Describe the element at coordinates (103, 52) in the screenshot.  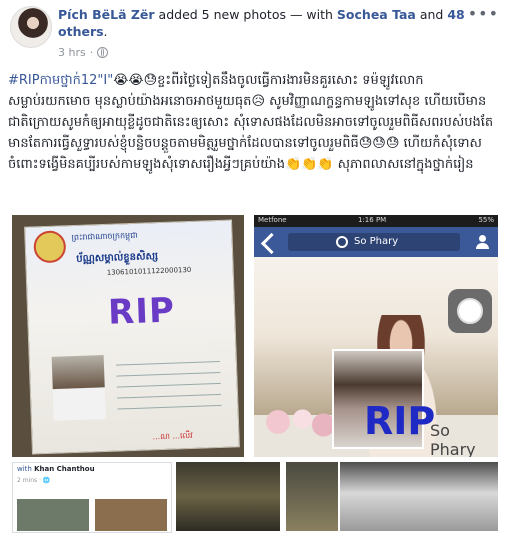
I see `globe-icon` at that location.